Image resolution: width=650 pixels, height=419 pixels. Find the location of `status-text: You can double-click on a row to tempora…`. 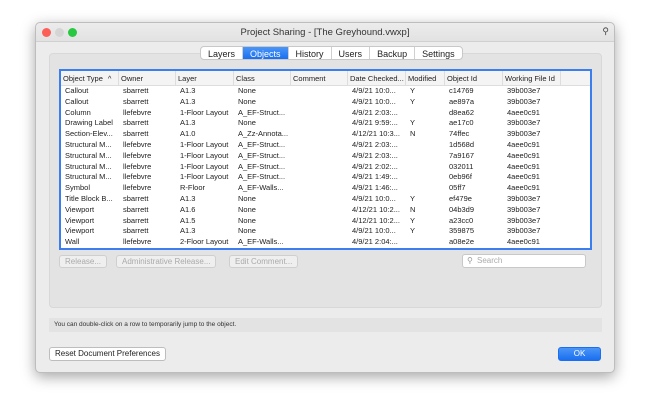

status-text: You can double-click on a row to tempora… is located at coordinates (325, 325).